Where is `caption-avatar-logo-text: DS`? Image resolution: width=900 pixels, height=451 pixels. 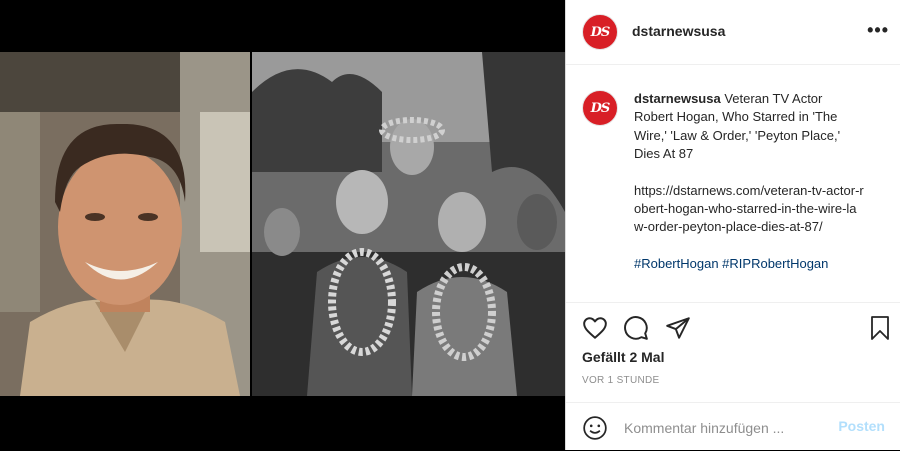
caption-avatar-logo-text: DS is located at coordinates (600, 108).